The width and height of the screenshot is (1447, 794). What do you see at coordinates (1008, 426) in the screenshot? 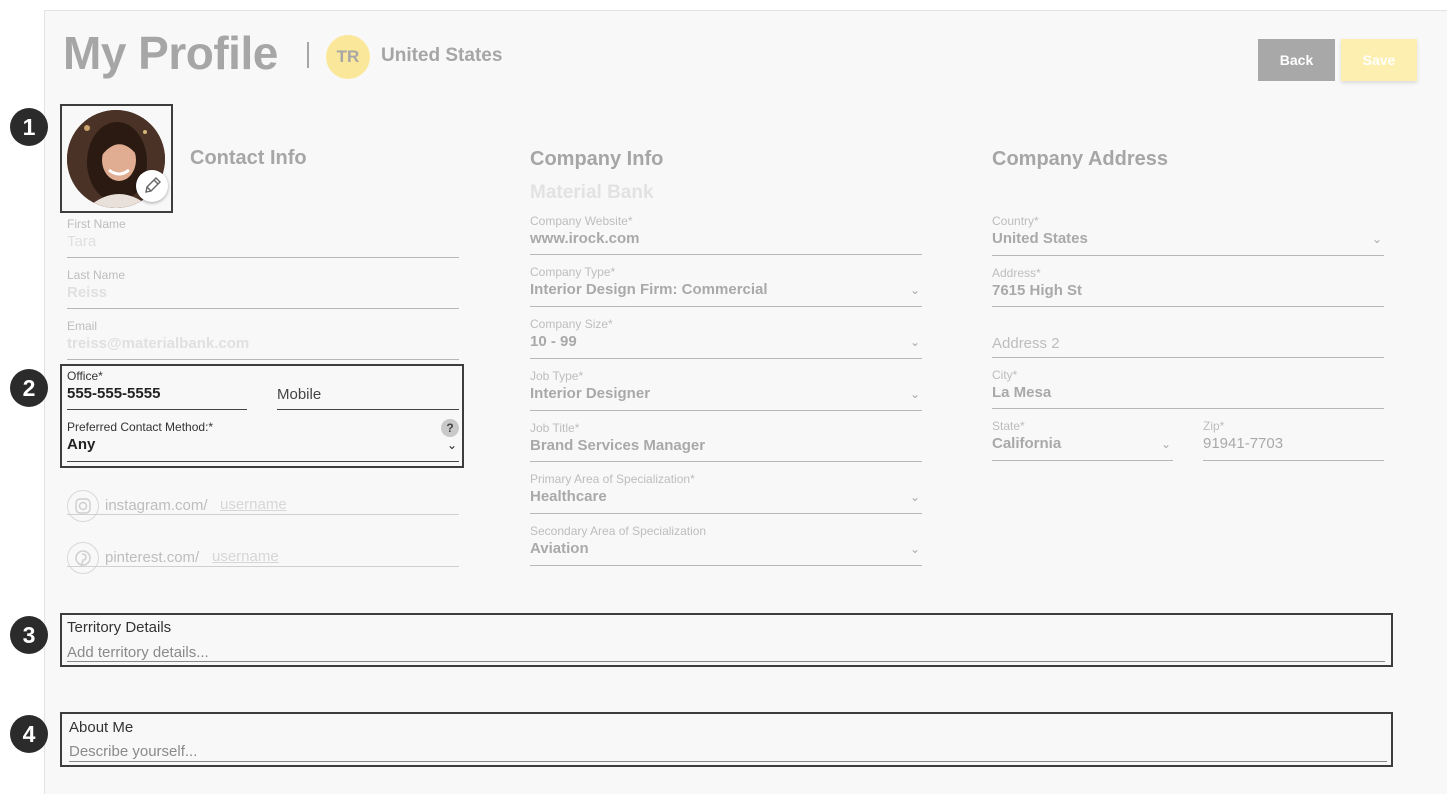
I see `state-label: State*` at bounding box center [1008, 426].